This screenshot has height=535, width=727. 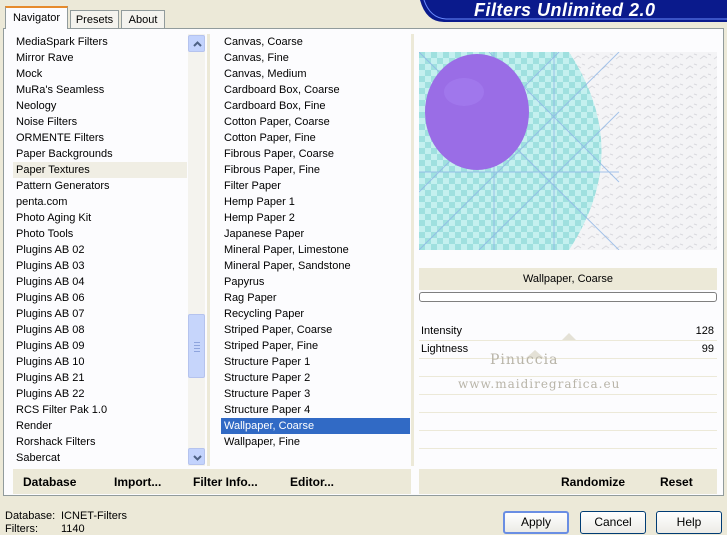 What do you see at coordinates (100, 154) in the screenshot?
I see `category-item: Paper Backgrounds` at bounding box center [100, 154].